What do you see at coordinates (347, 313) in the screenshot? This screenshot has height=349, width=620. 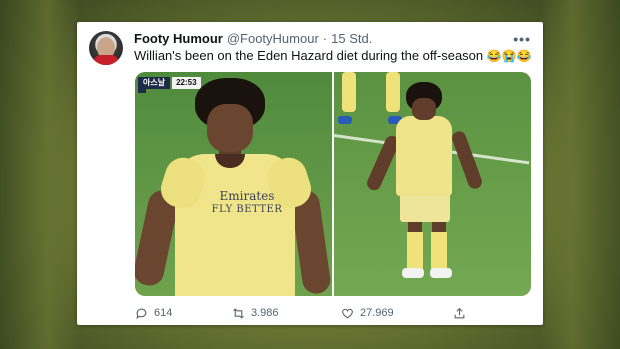 I see `heart-icon` at bounding box center [347, 313].